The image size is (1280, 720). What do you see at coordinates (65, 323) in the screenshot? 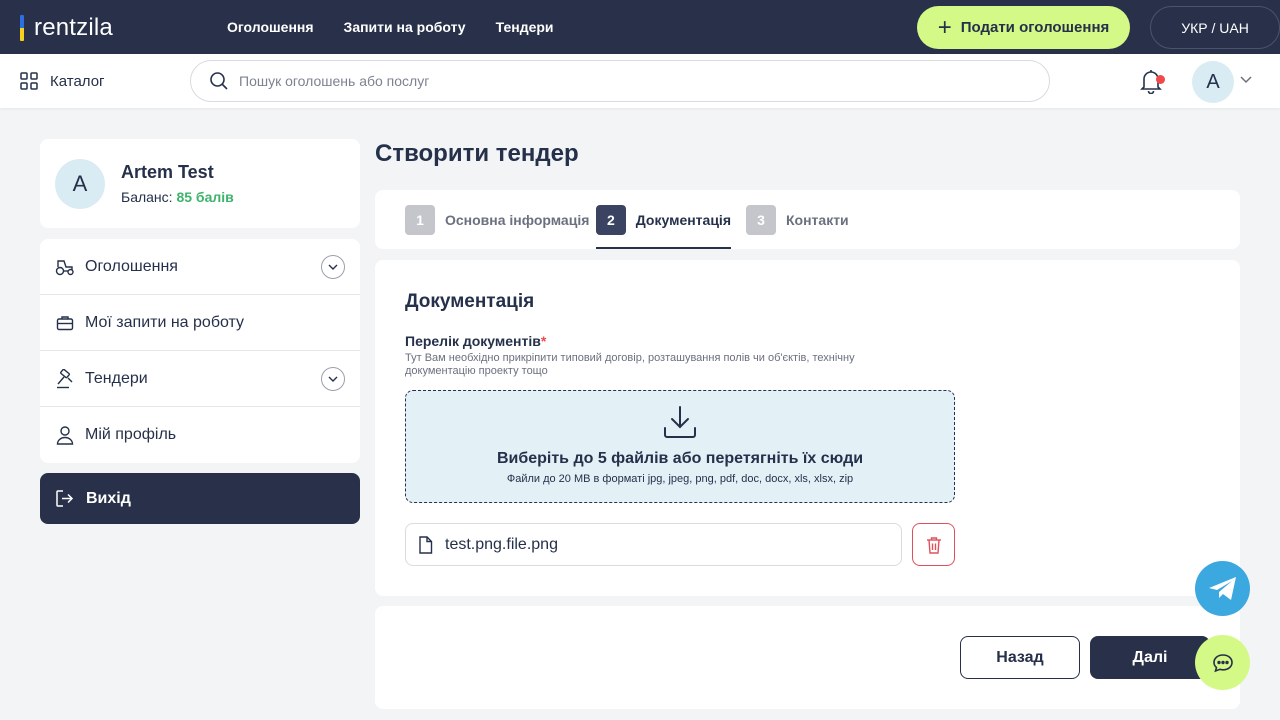
I see `briefcase-icon` at bounding box center [65, 323].